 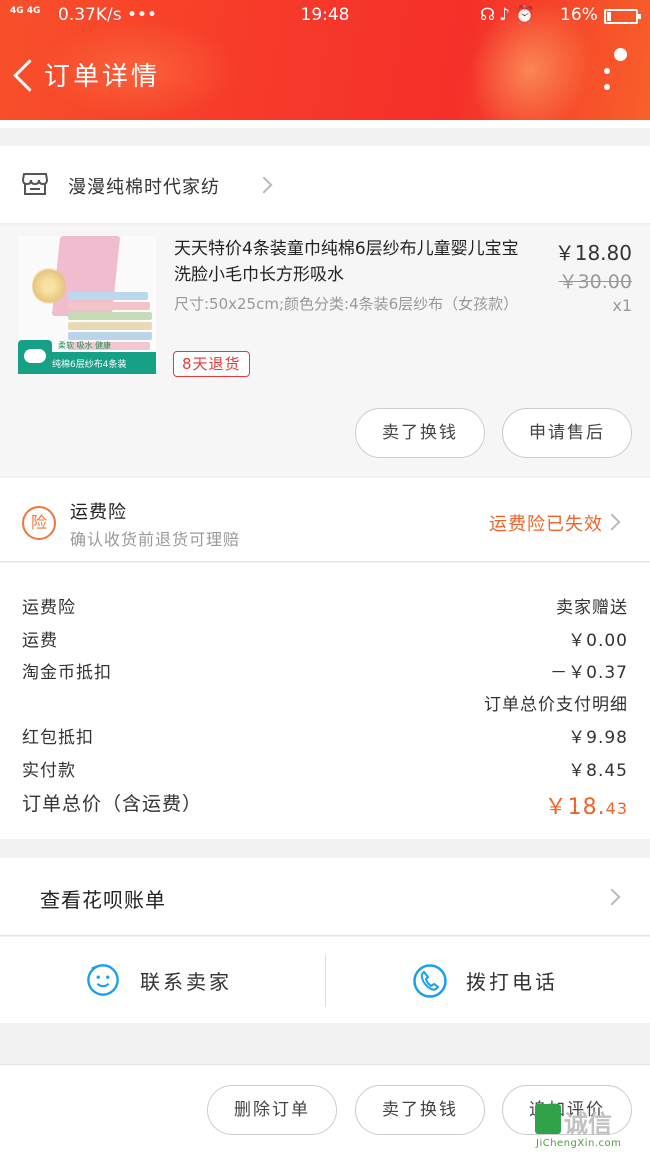 I want to click on battery-percent: 16%, so click(x=579, y=15).